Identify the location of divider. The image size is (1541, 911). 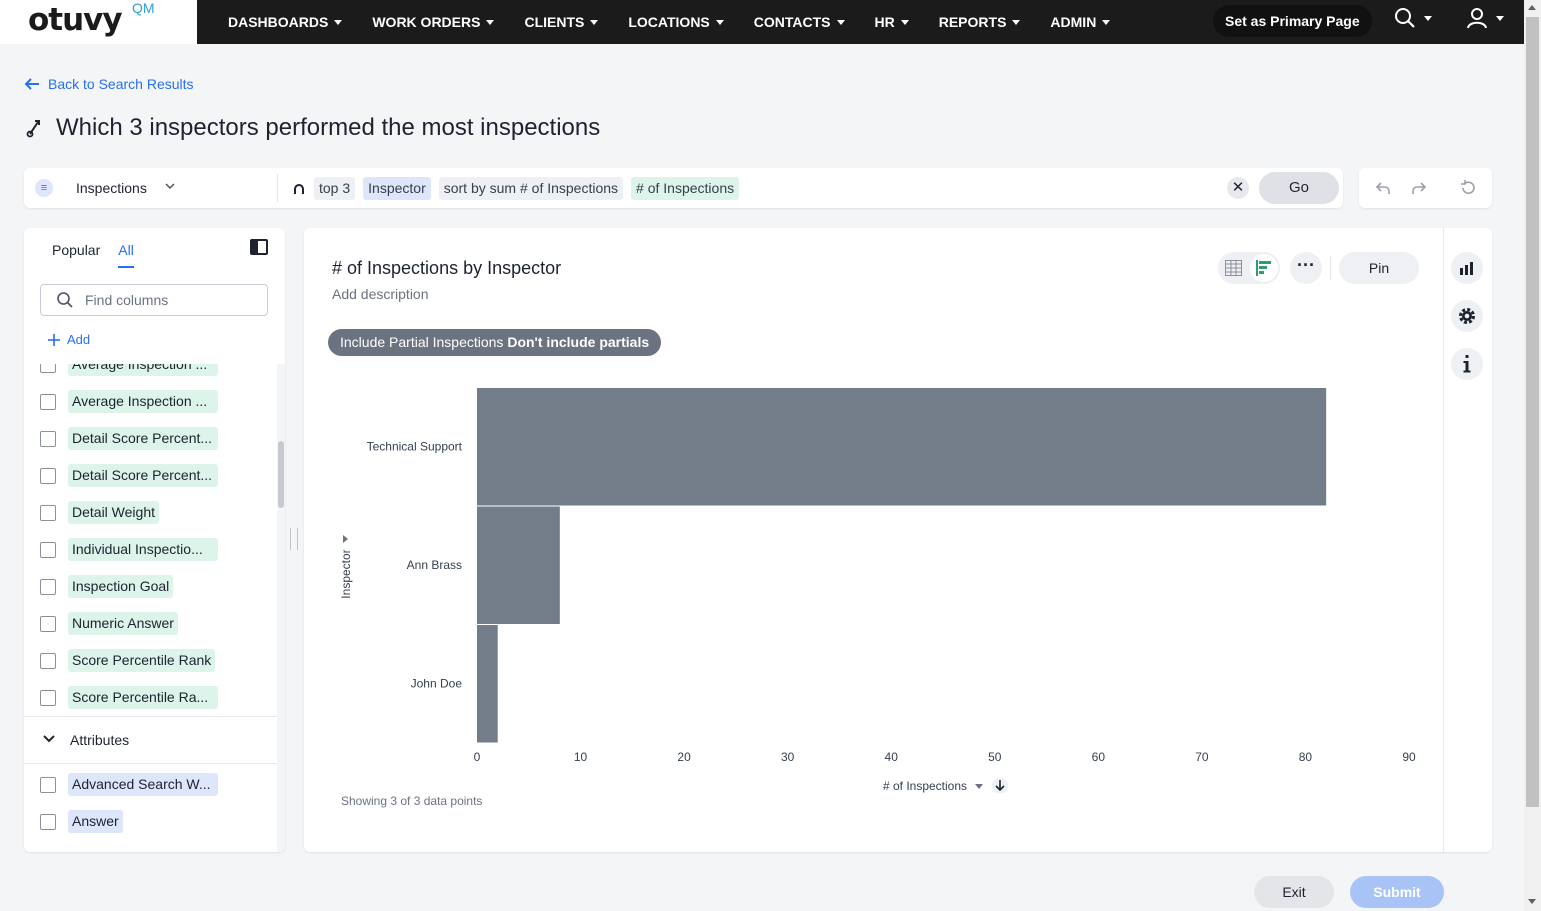
(277, 188).